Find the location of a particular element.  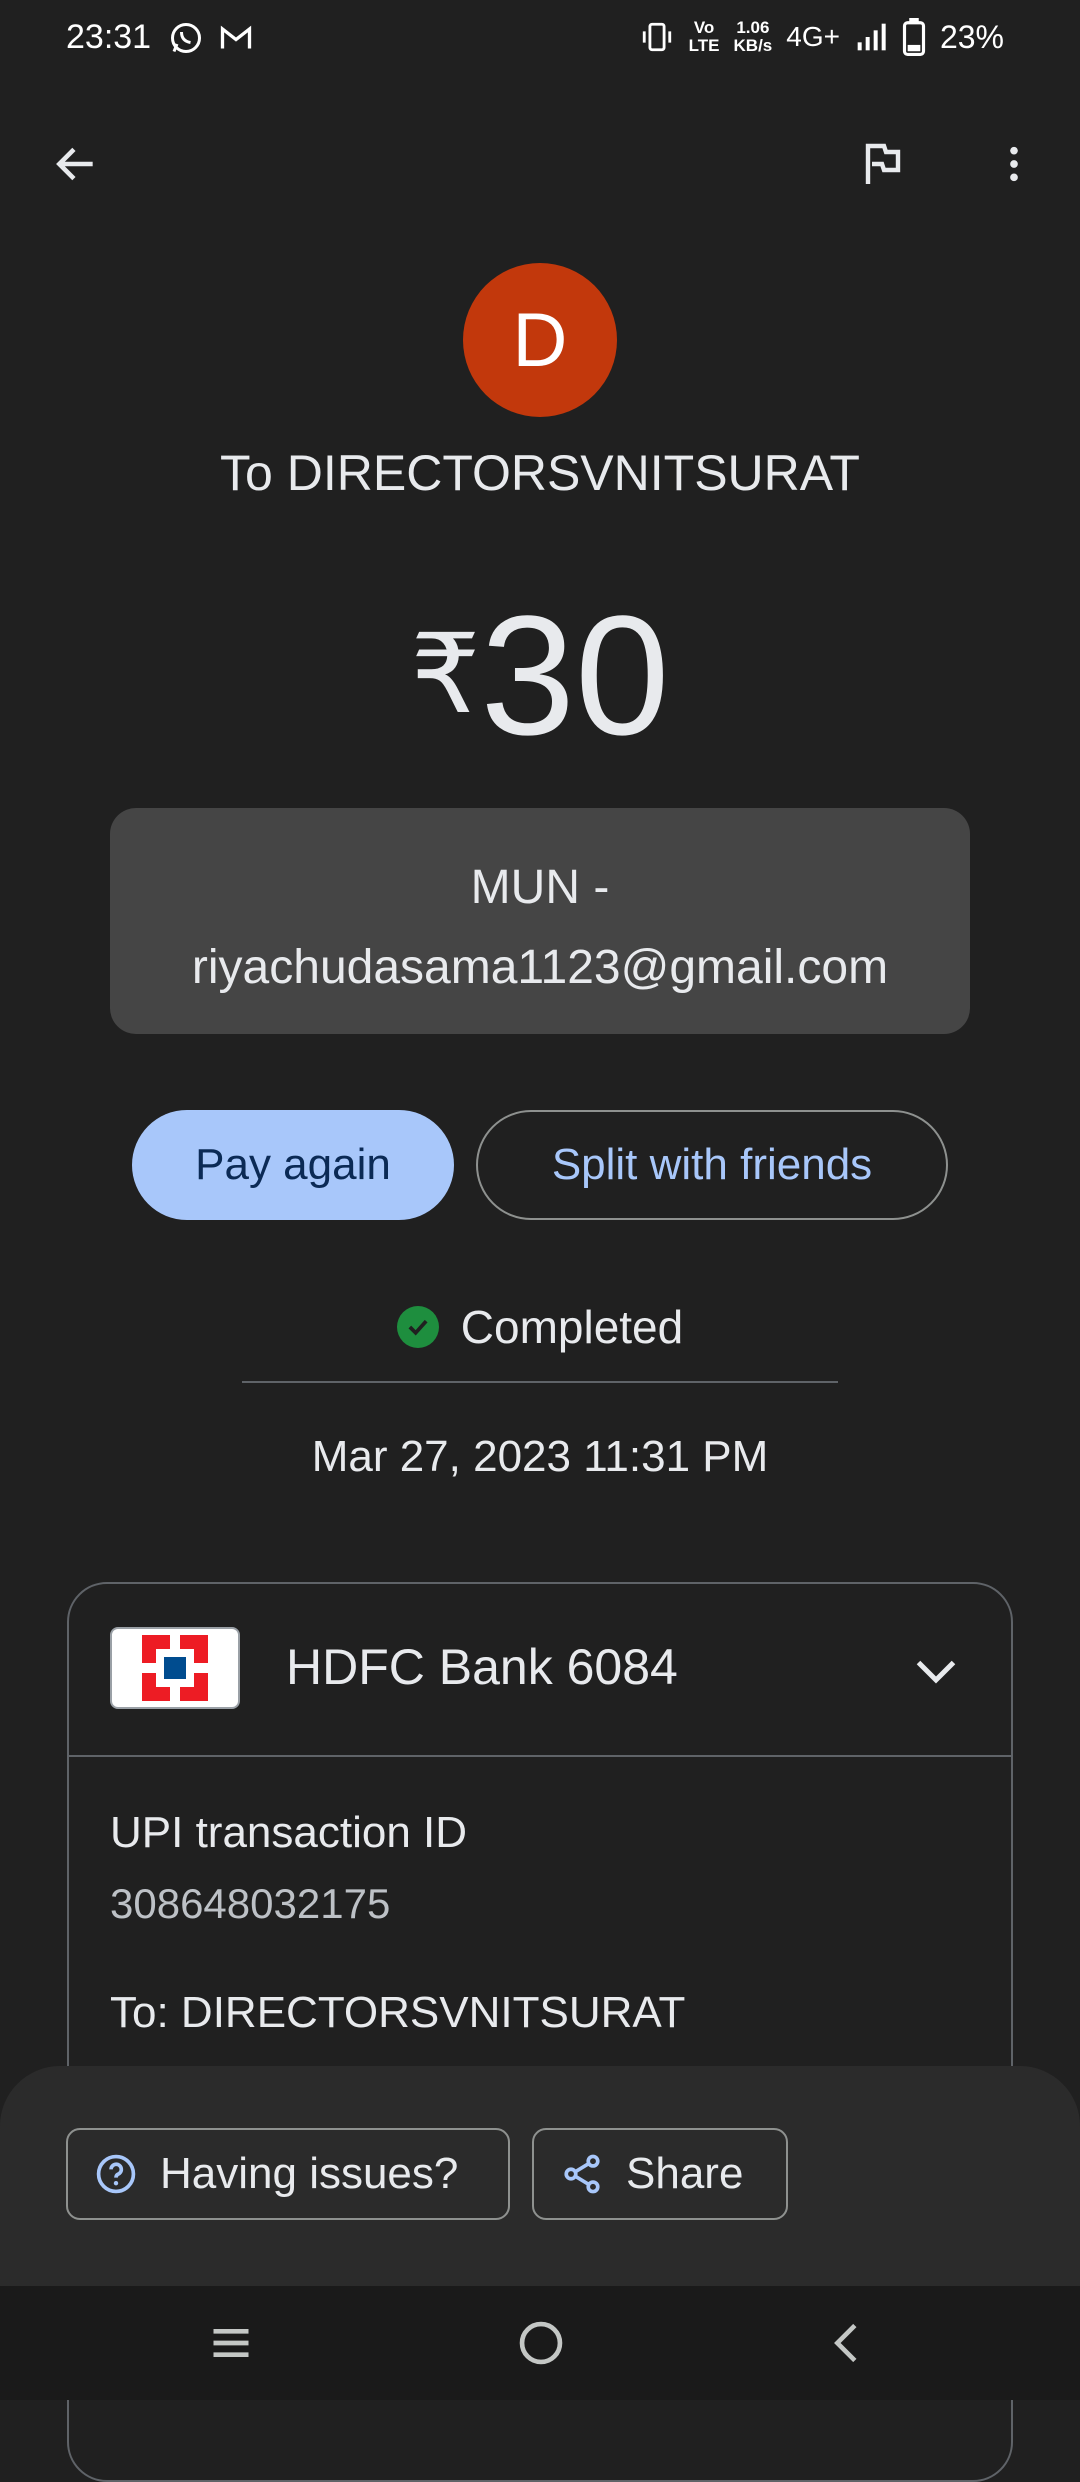

home-circle-icon is located at coordinates (541, 2343).